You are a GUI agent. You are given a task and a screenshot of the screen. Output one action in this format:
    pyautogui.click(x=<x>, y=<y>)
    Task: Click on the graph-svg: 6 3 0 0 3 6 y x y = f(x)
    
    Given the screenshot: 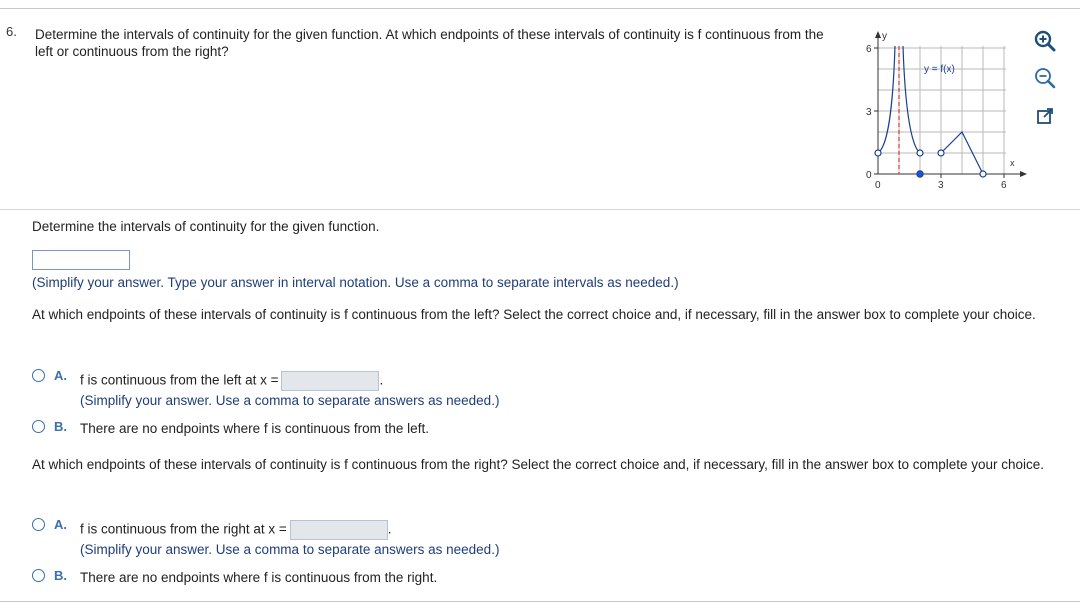 What is the action you would take?
    pyautogui.click(x=946, y=111)
    